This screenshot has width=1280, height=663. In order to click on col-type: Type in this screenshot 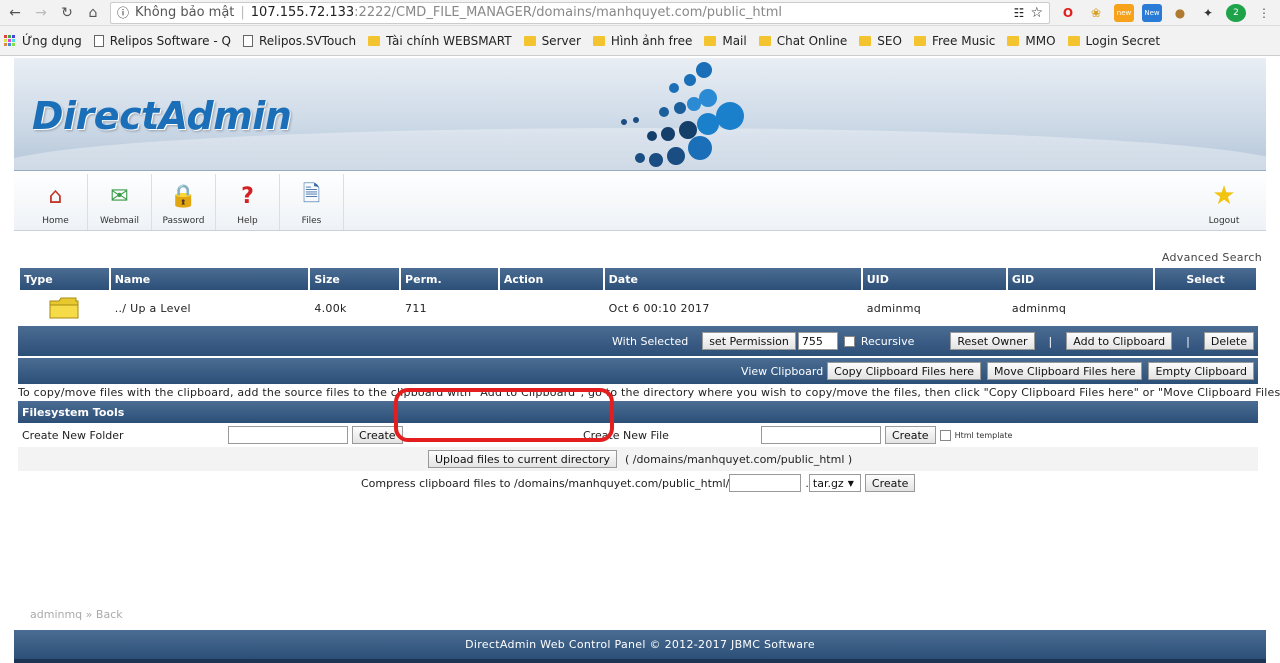, I will do `click(64, 279)`.